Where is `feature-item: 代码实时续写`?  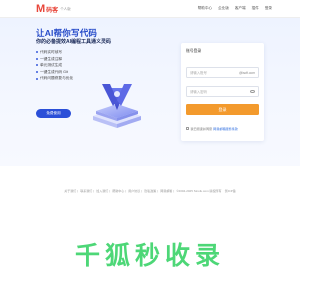 feature-item: 代码实时续写 is located at coordinates (54, 52).